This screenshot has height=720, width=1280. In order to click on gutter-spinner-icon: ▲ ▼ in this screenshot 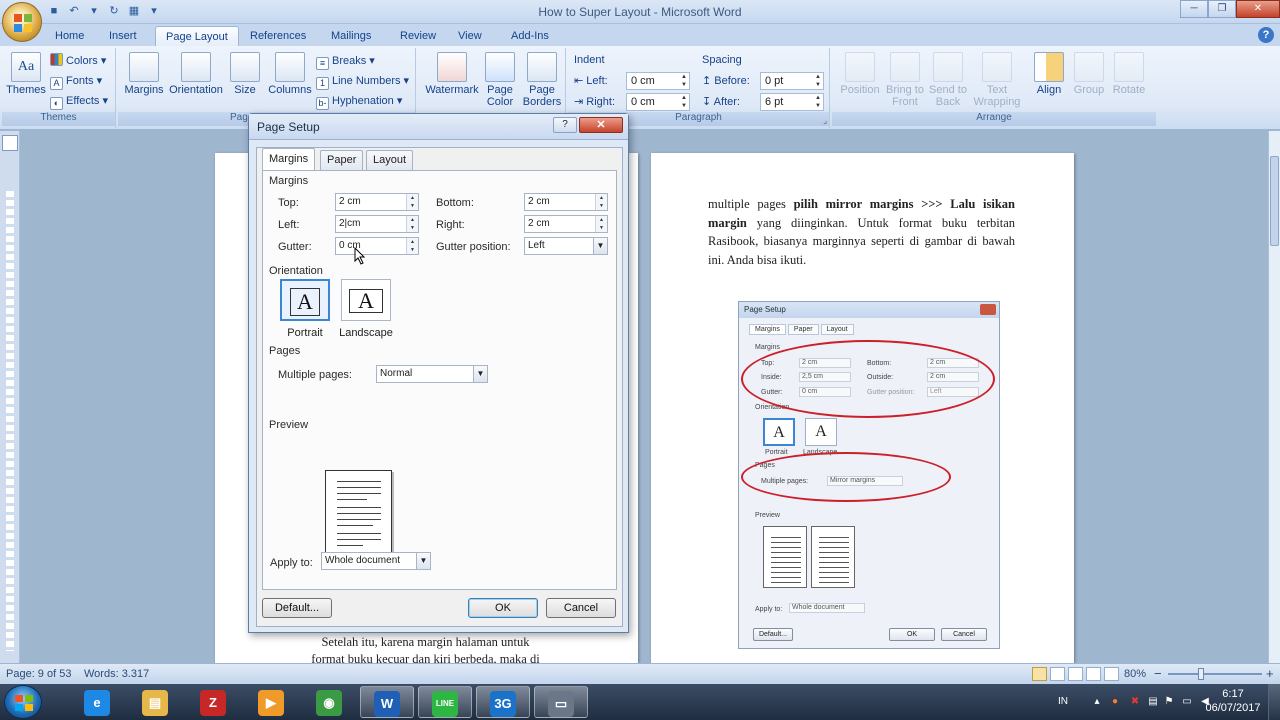, I will do `click(412, 246)`.